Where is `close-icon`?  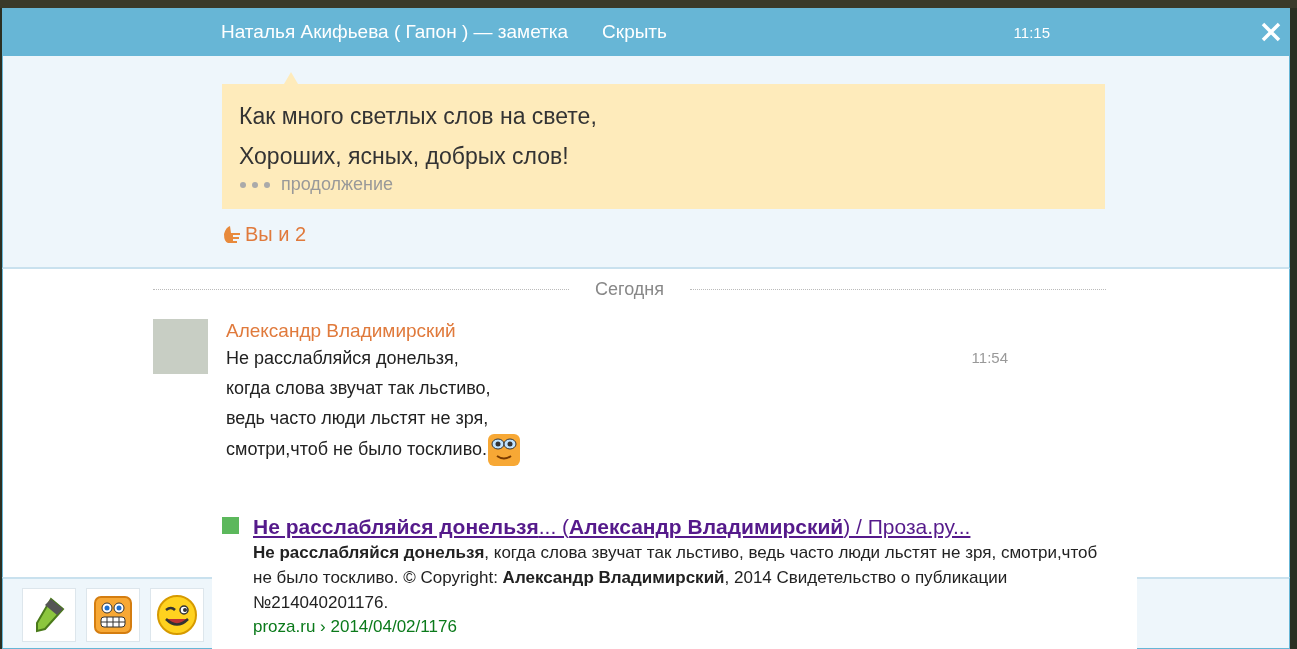
close-icon is located at coordinates (1271, 32).